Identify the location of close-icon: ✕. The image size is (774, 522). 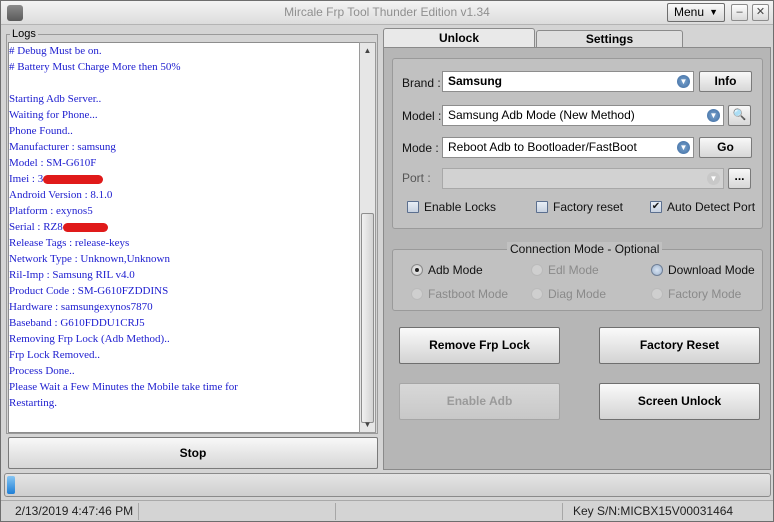
(760, 12).